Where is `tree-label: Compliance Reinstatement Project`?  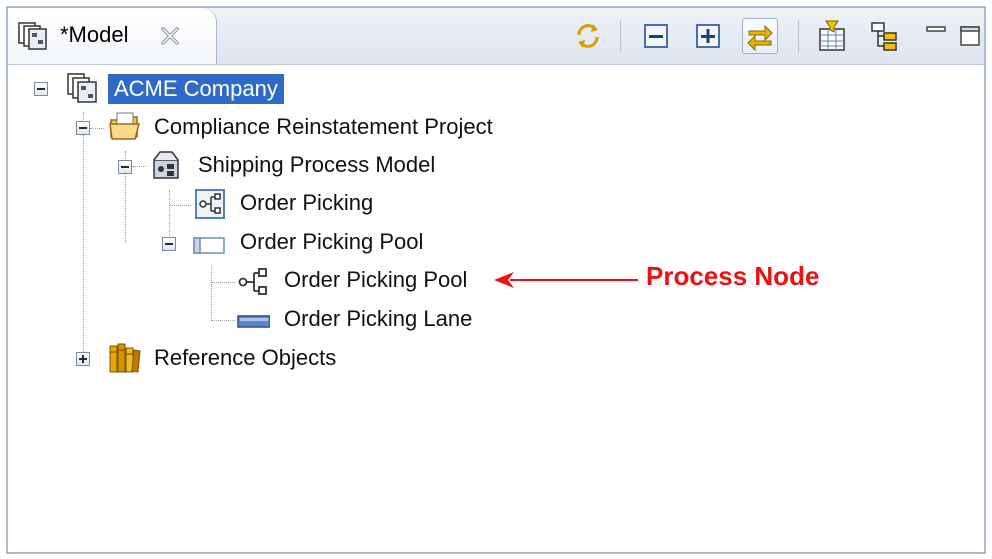 tree-label: Compliance Reinstatement Project is located at coordinates (323, 127).